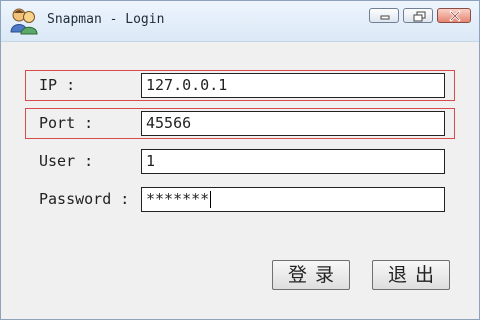 This screenshot has width=480, height=320. I want to click on close-icon, so click(455, 16).